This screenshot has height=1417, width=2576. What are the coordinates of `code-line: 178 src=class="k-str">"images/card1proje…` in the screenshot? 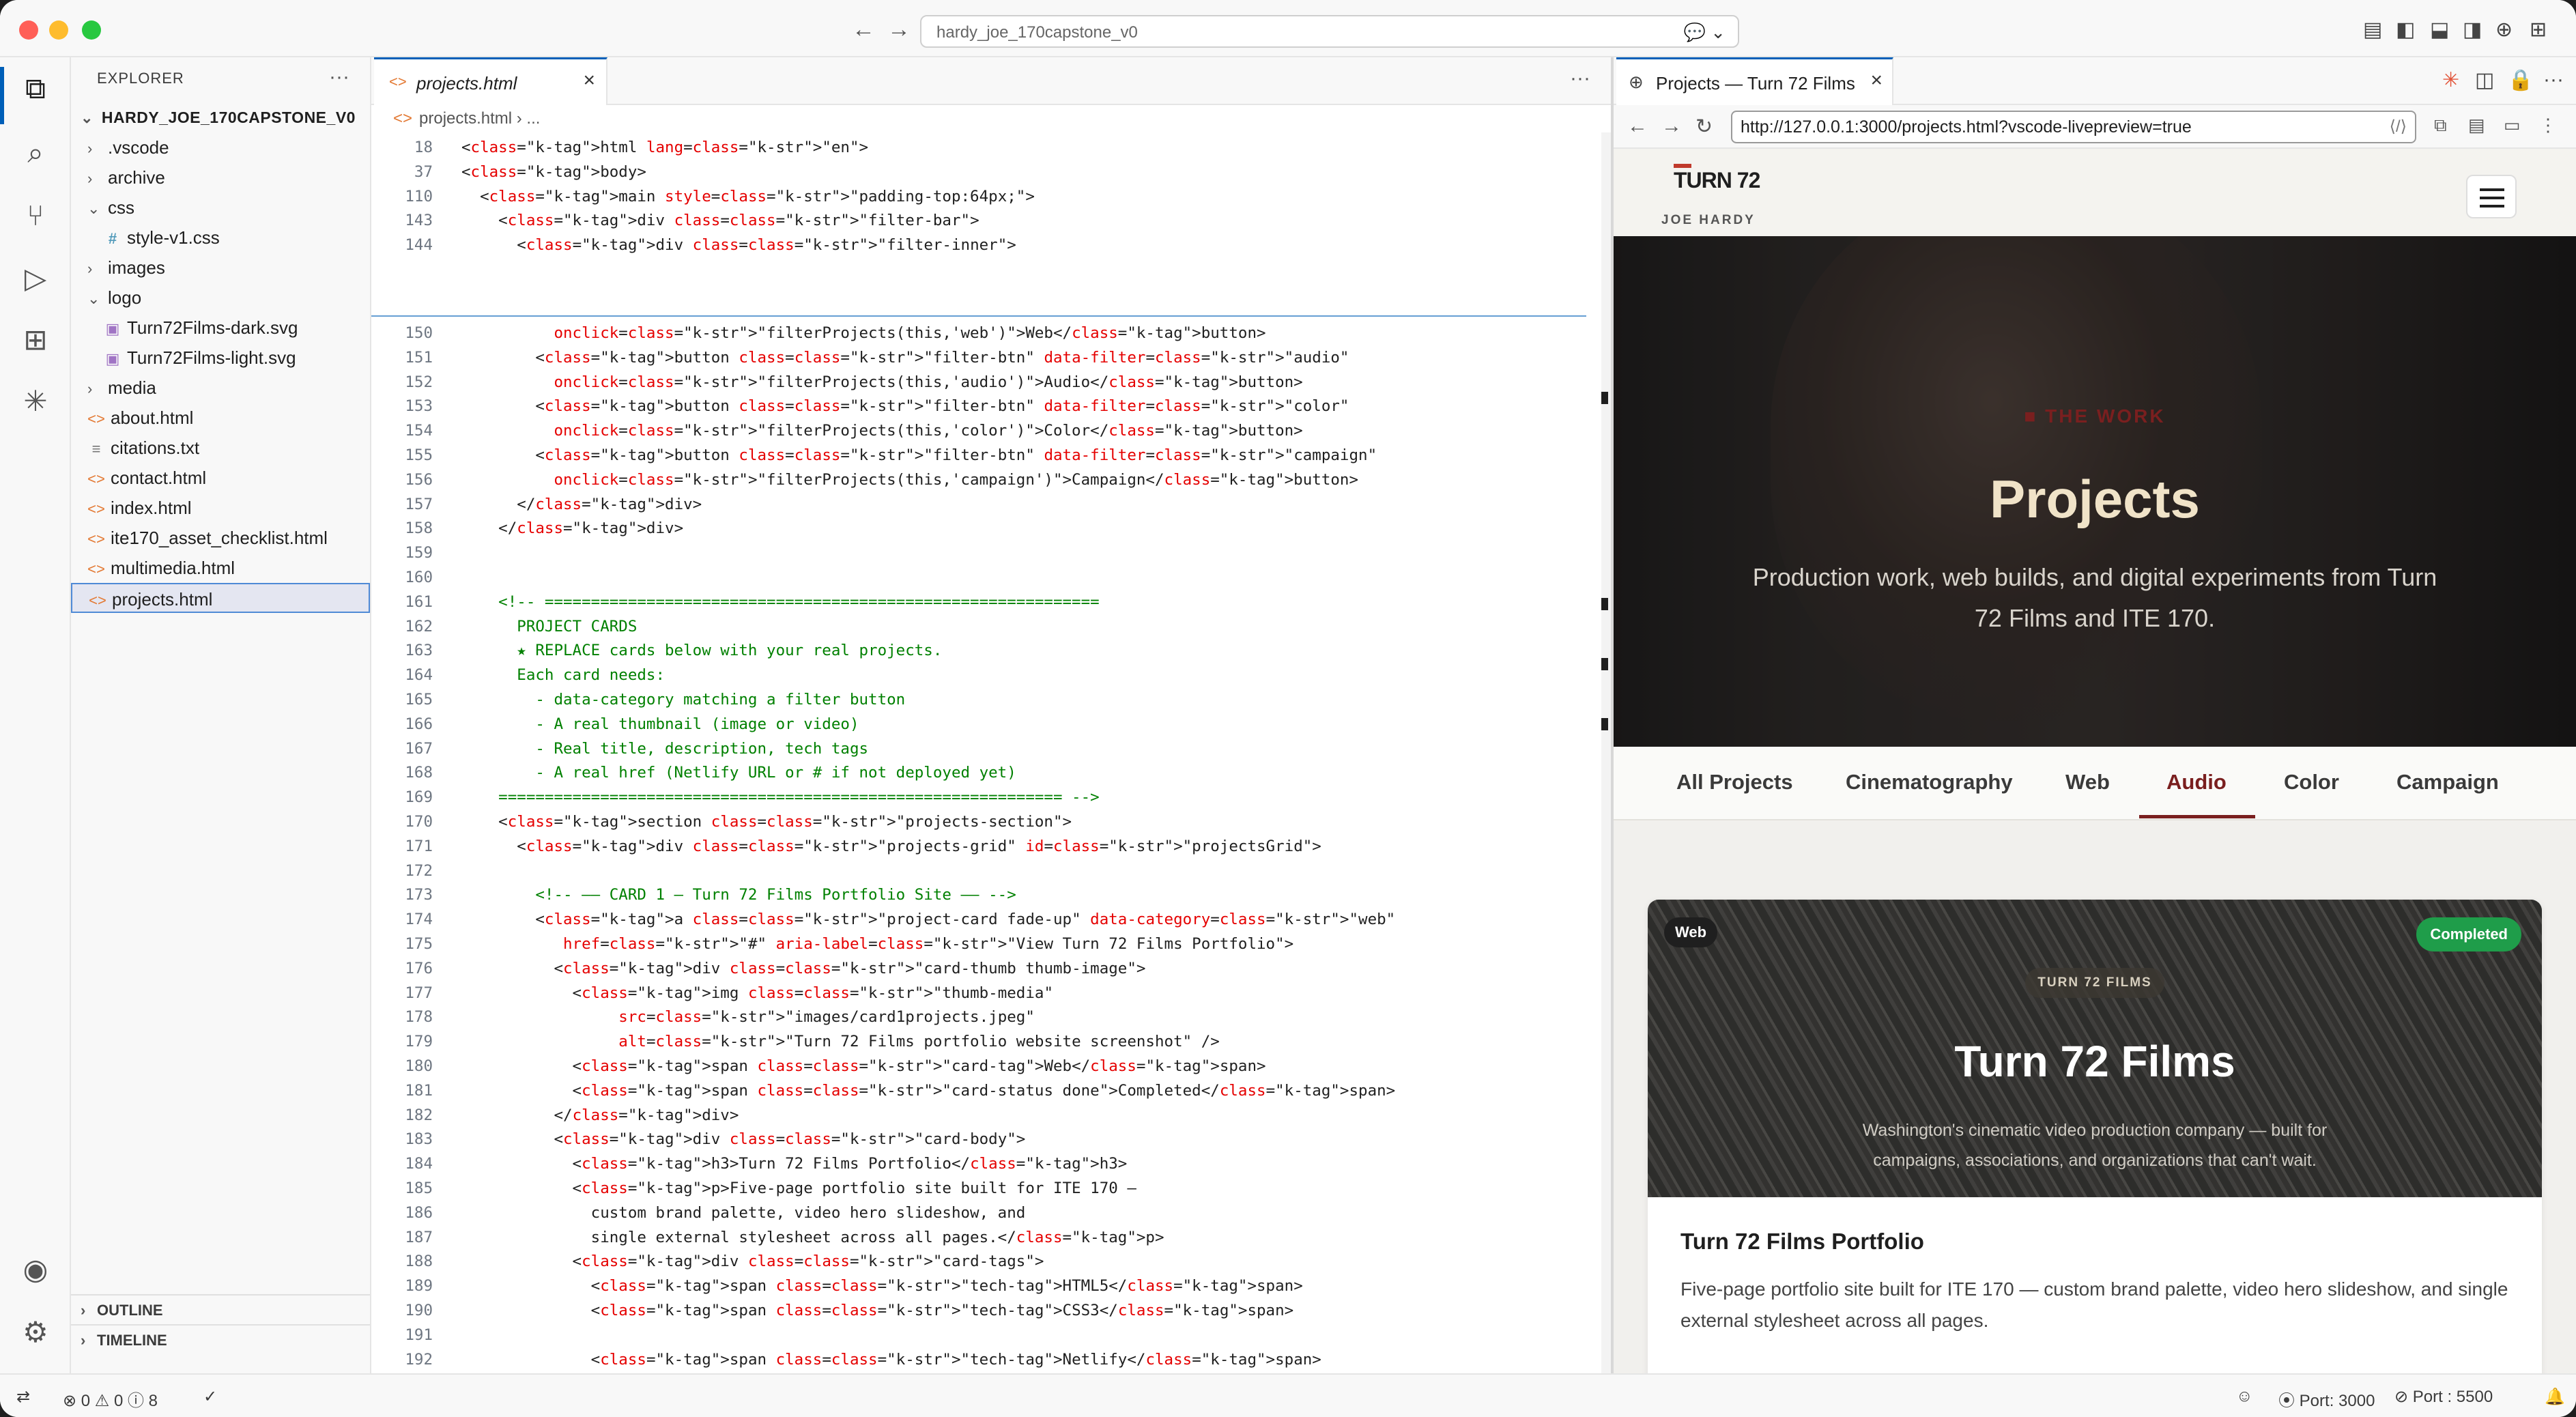 It's located at (978, 1017).